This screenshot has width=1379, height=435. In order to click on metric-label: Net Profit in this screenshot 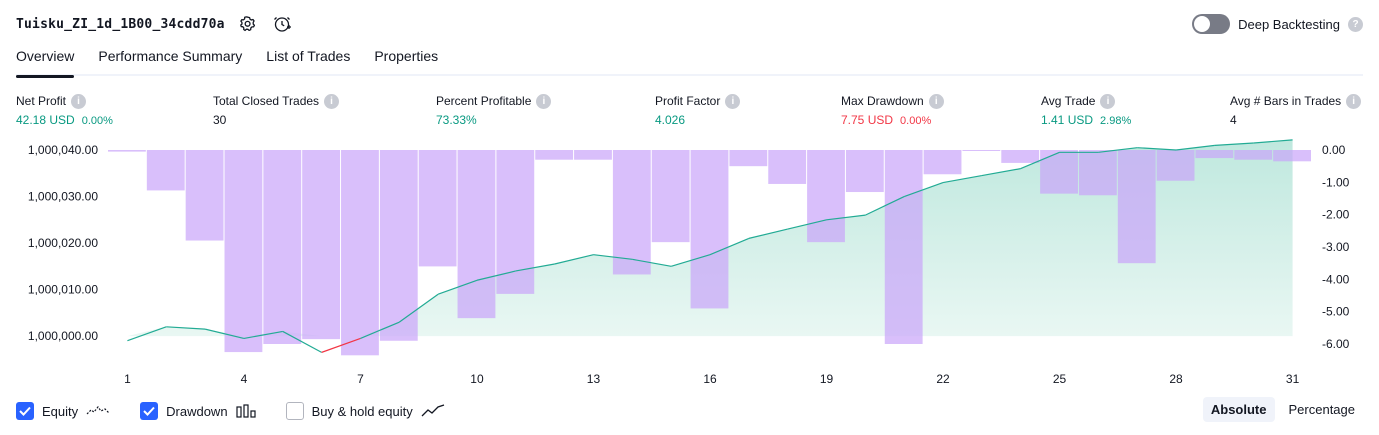, I will do `click(41, 101)`.